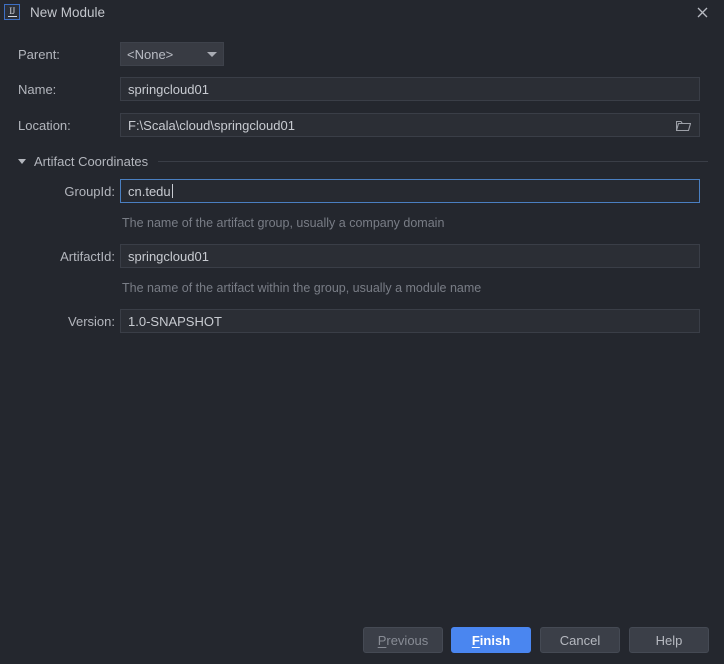 The height and width of the screenshot is (664, 724). What do you see at coordinates (362, 640) in the screenshot?
I see `dialog-button-bar: Previous Finish Cancel Help` at bounding box center [362, 640].